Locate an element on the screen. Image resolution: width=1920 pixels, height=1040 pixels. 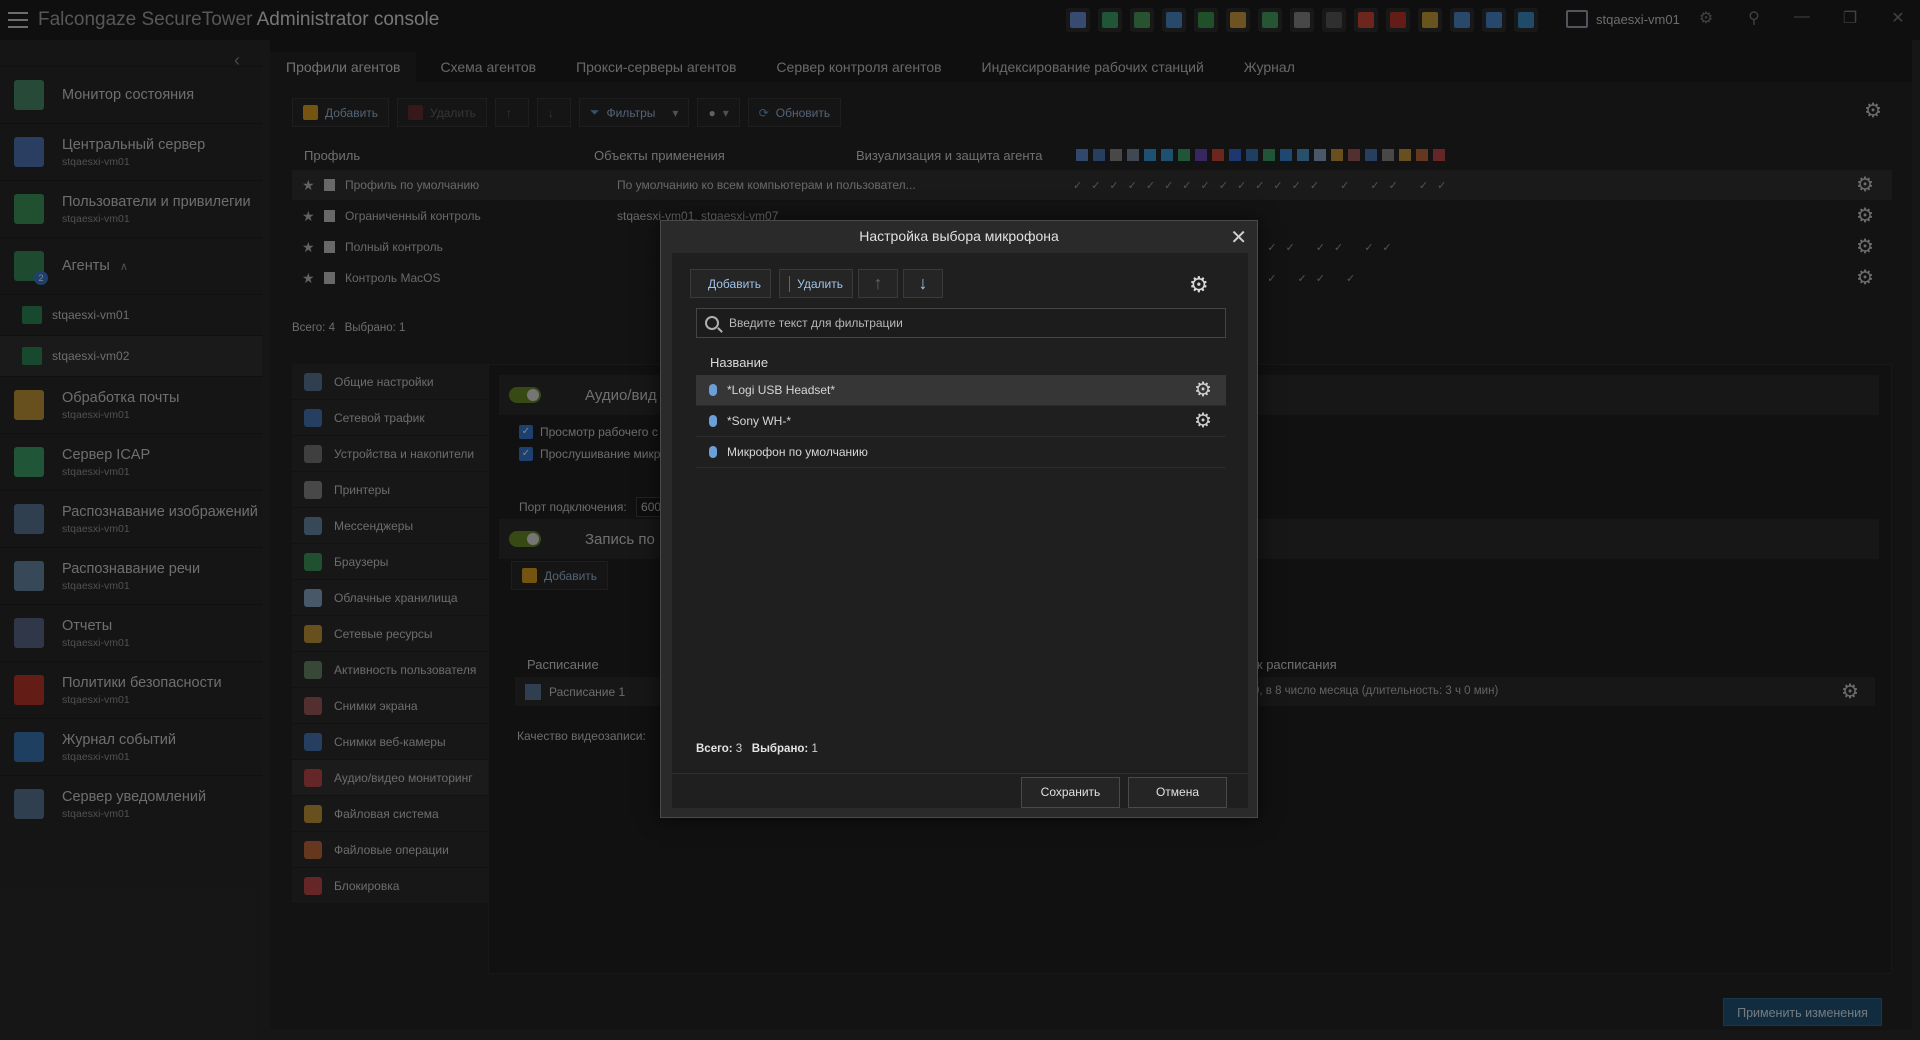
close-icon: ✕ is located at coordinates (1238, 237).